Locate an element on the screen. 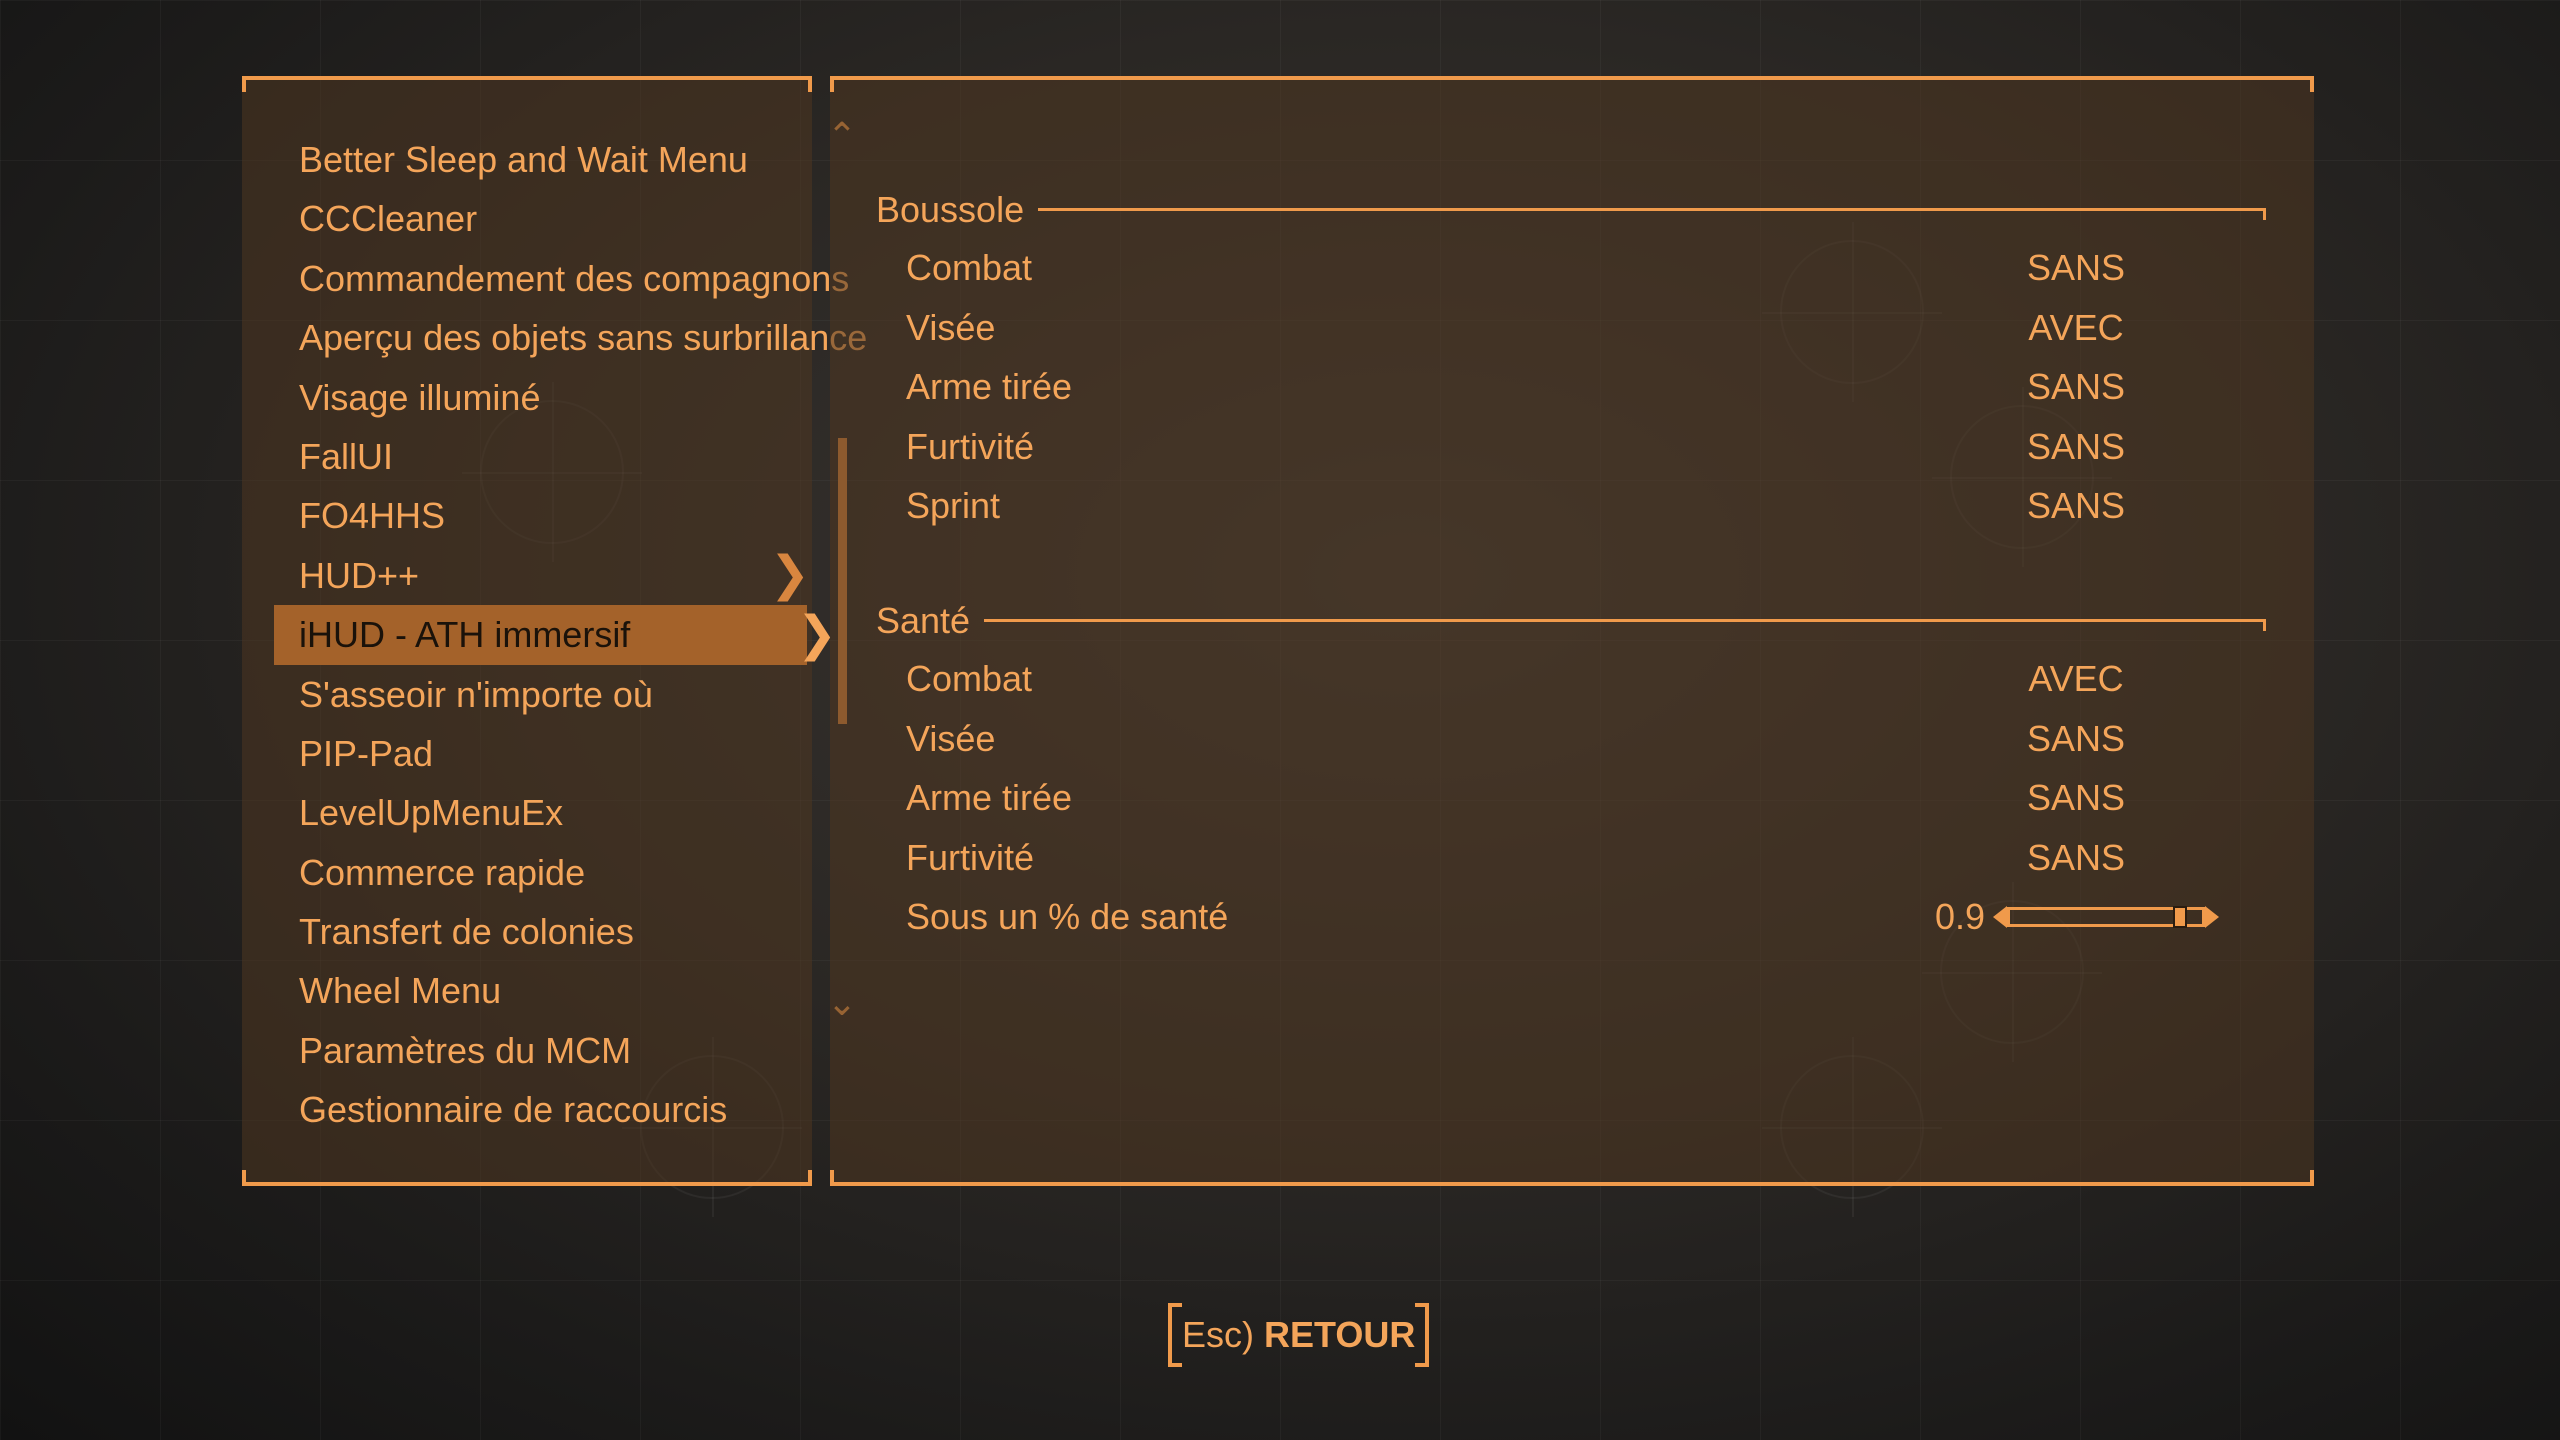  mod-list-item-label: HUD++ is located at coordinates (359, 575).